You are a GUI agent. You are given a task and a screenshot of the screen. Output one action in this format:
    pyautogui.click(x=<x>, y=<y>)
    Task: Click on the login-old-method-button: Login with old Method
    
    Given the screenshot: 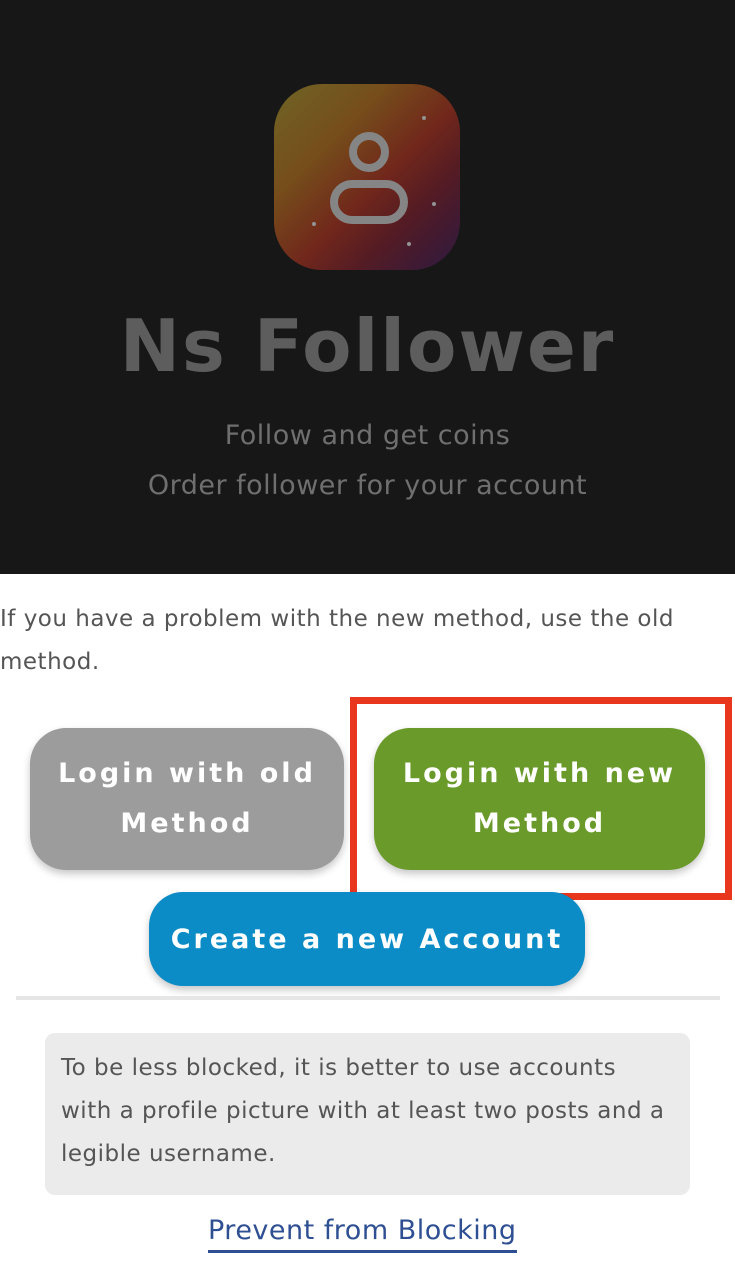 What is the action you would take?
    pyautogui.click(x=187, y=799)
    